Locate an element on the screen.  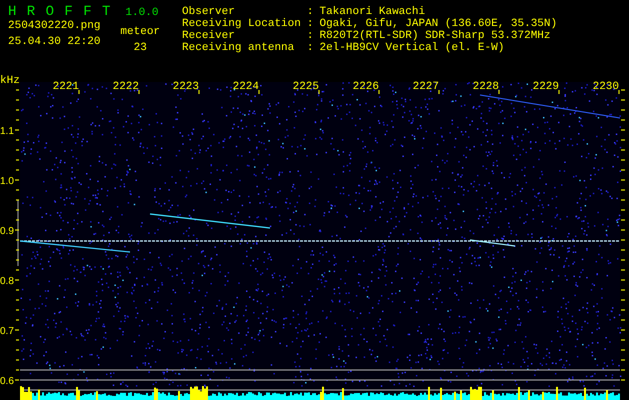
time-label: 2226 is located at coordinates (365, 87).